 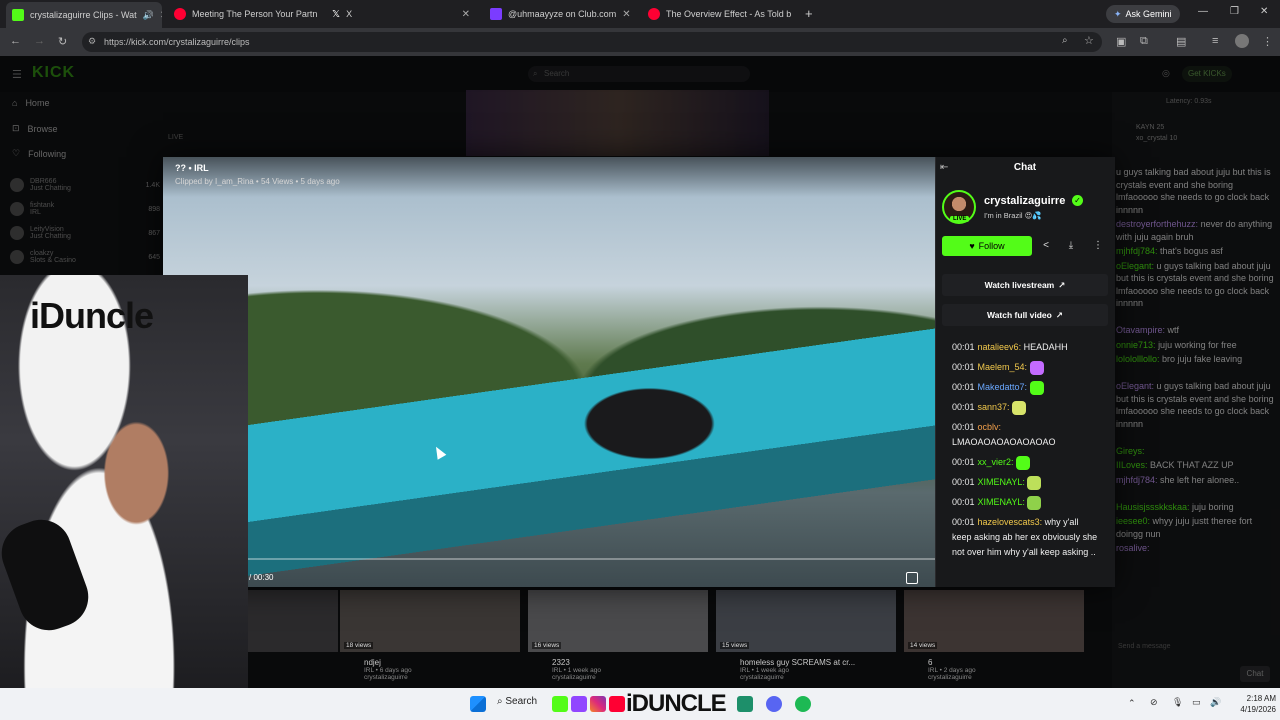 What do you see at coordinates (618, 621) in the screenshot?
I see `clip-card-thumbnail: 16 views` at bounding box center [618, 621].